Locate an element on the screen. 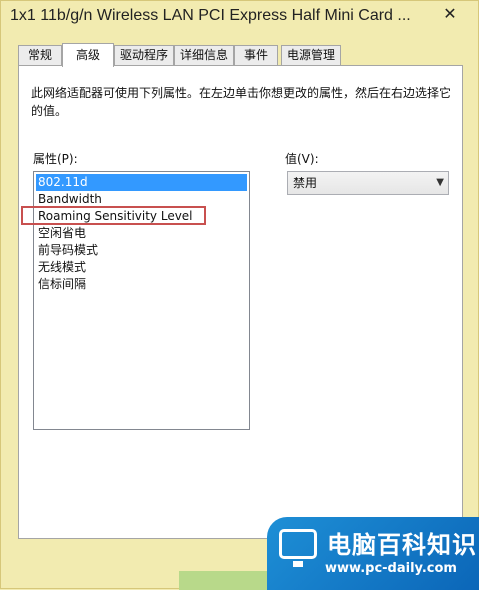  tab-driver: 驱动程序 is located at coordinates (144, 55).